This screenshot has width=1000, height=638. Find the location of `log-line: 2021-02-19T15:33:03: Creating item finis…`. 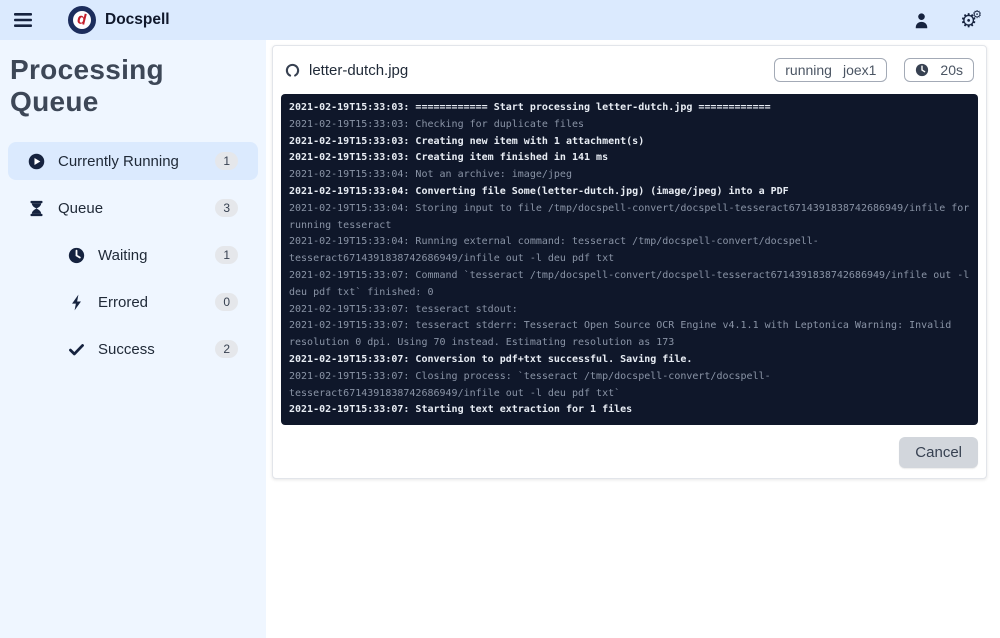

log-line: 2021-02-19T15:33:03: Creating item finis… is located at coordinates (449, 158).